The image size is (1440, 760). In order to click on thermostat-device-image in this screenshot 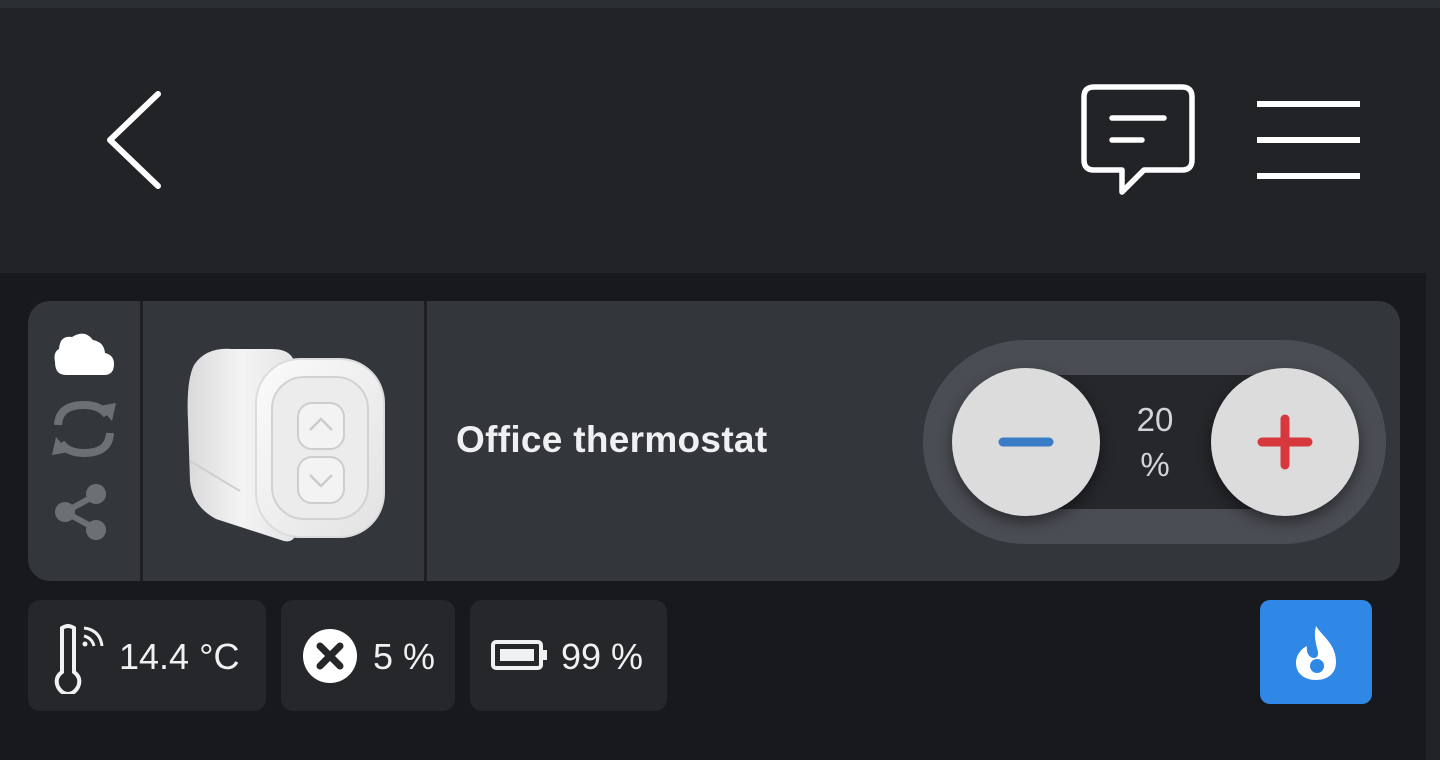, I will do `click(284, 441)`.